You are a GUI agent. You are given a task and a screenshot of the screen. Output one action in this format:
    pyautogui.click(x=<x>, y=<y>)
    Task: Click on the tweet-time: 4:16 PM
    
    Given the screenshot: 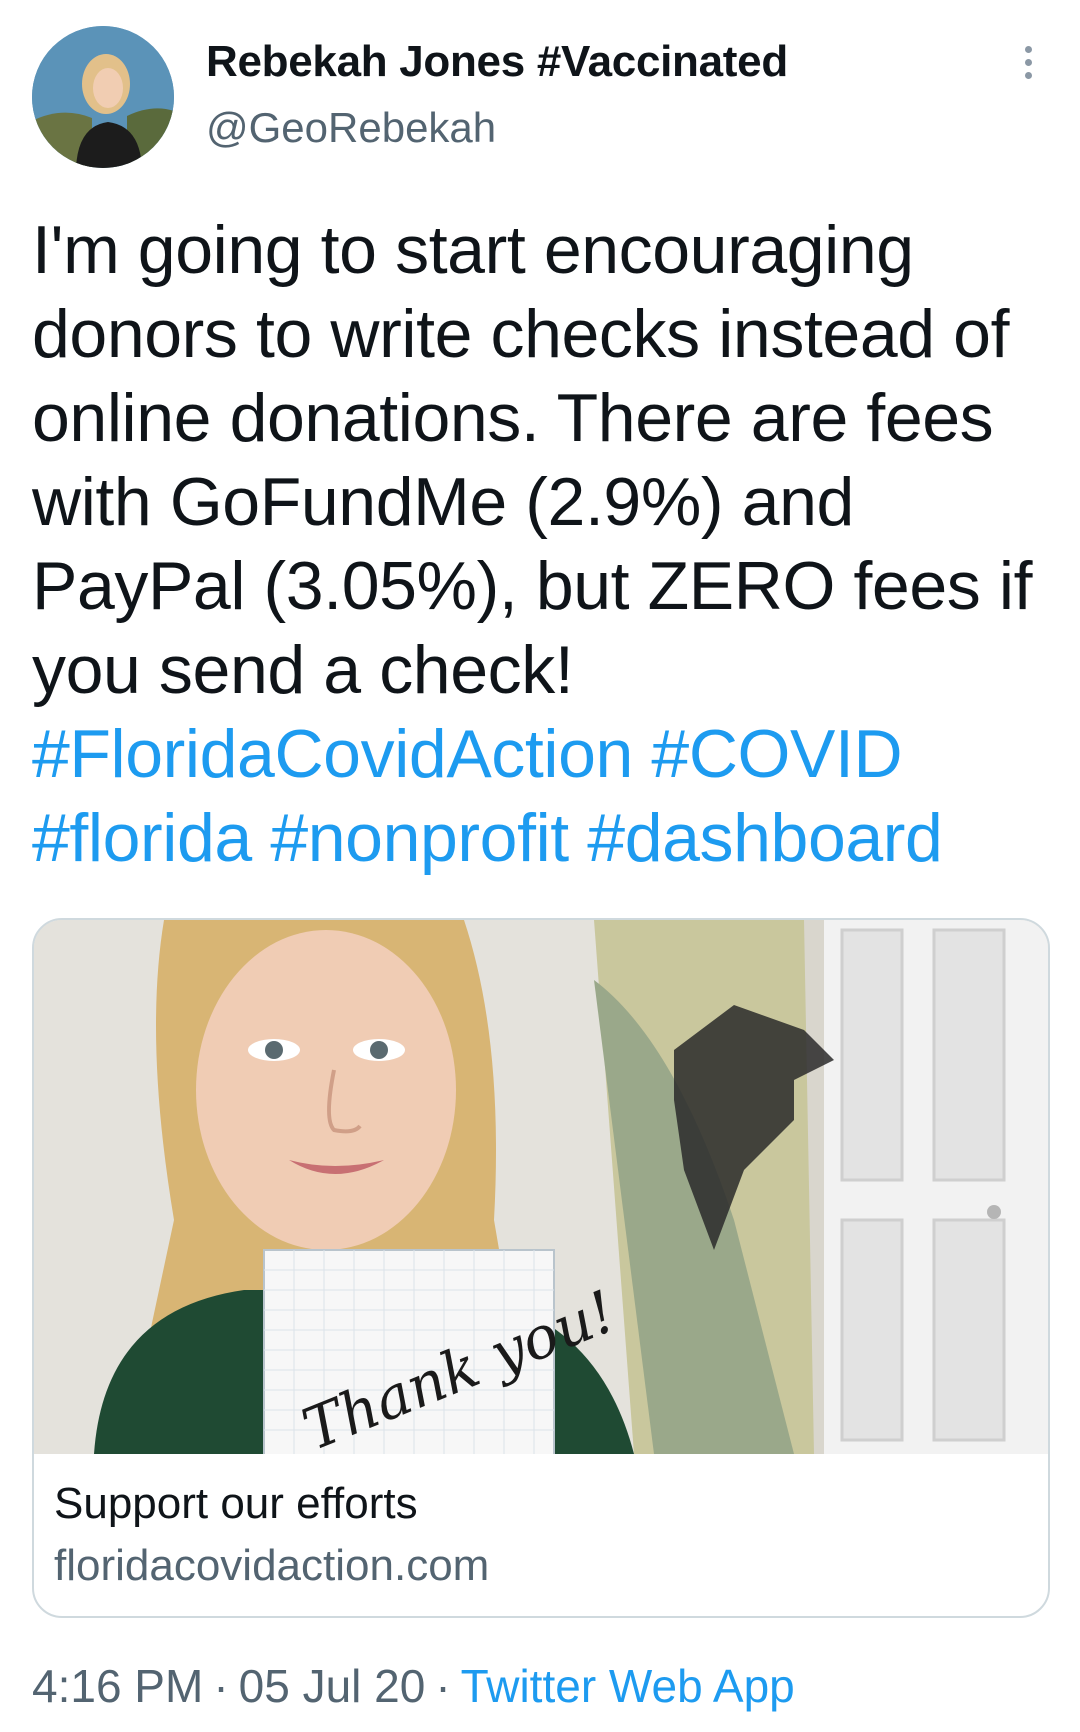 What is the action you would take?
    pyautogui.click(x=117, y=1686)
    